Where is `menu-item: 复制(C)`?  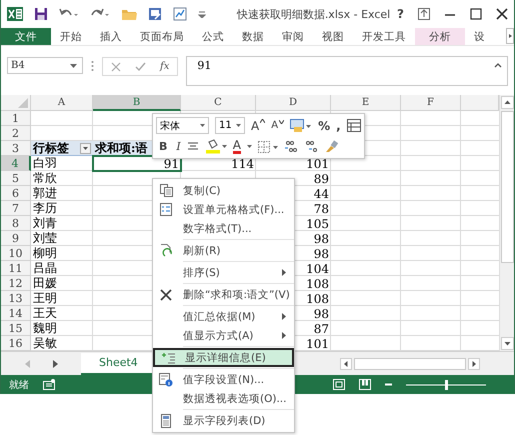
menu-item: 复制(C) is located at coordinates (223, 190).